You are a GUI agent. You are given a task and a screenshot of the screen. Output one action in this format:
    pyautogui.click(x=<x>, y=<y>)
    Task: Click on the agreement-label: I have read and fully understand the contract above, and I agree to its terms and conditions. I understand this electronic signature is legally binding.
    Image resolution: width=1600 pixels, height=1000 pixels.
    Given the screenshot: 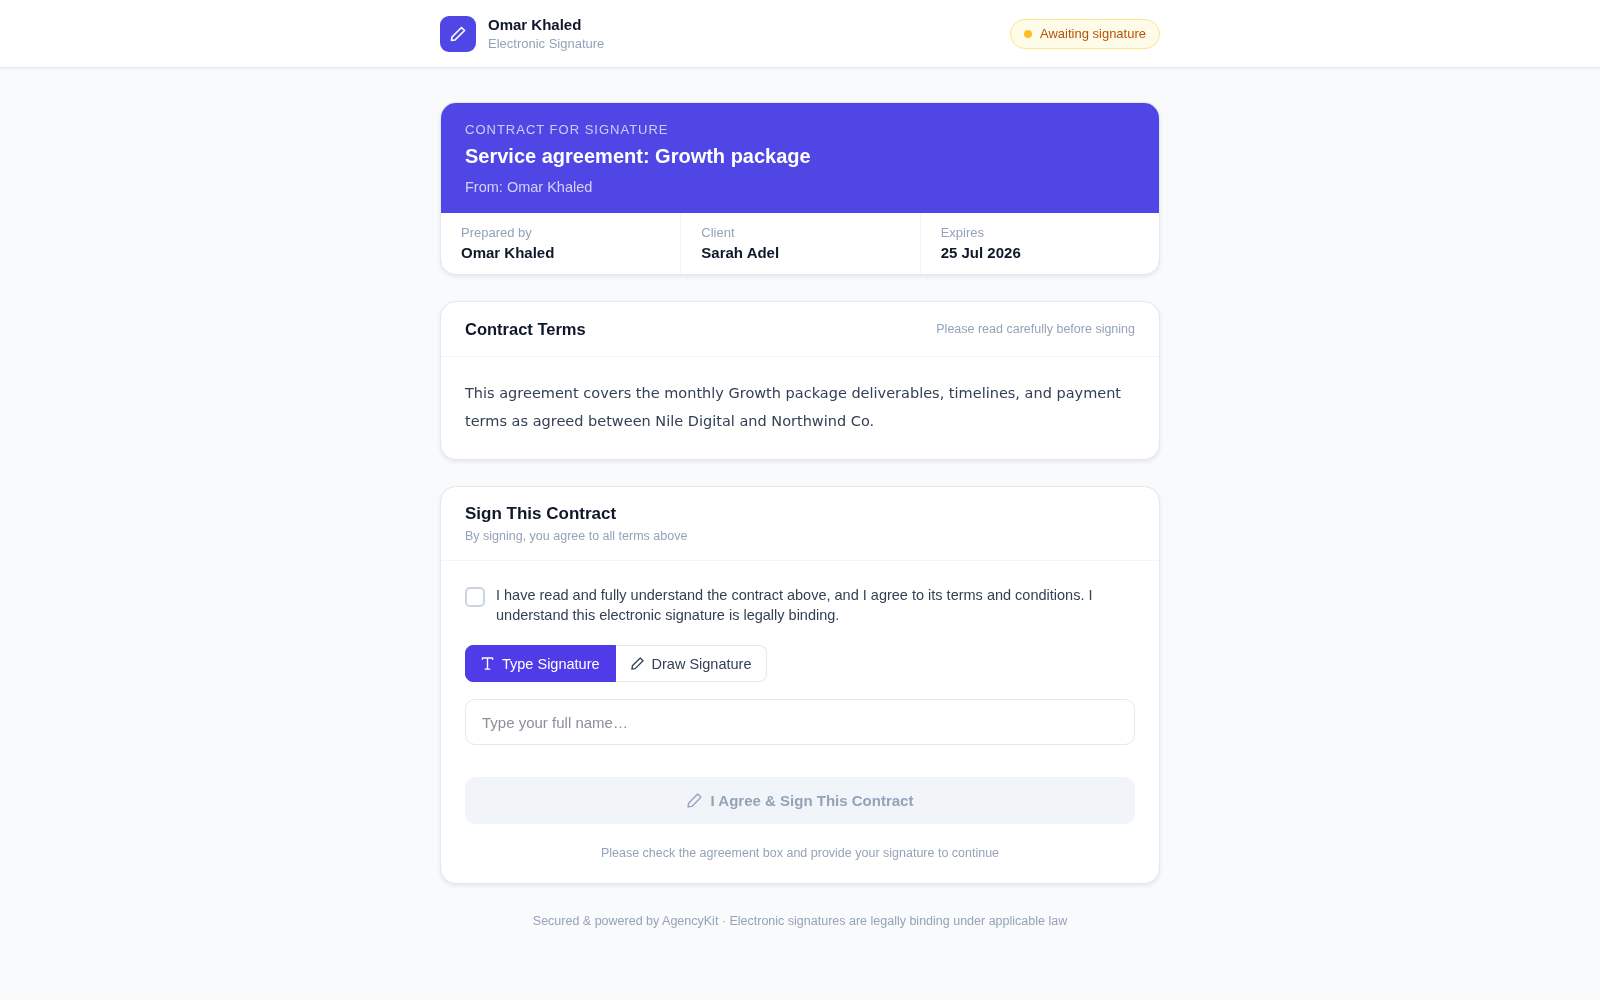 What is the action you would take?
    pyautogui.click(x=795, y=605)
    